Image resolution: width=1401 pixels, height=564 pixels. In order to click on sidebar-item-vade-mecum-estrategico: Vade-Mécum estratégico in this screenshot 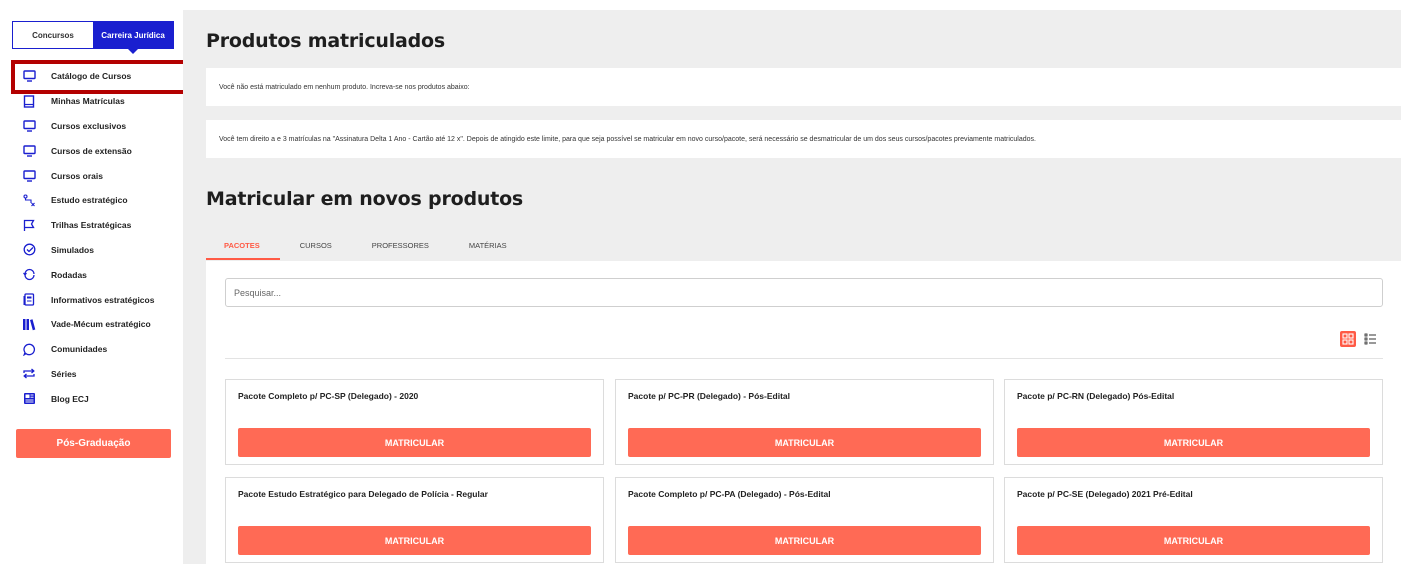, I will do `click(91, 324)`.